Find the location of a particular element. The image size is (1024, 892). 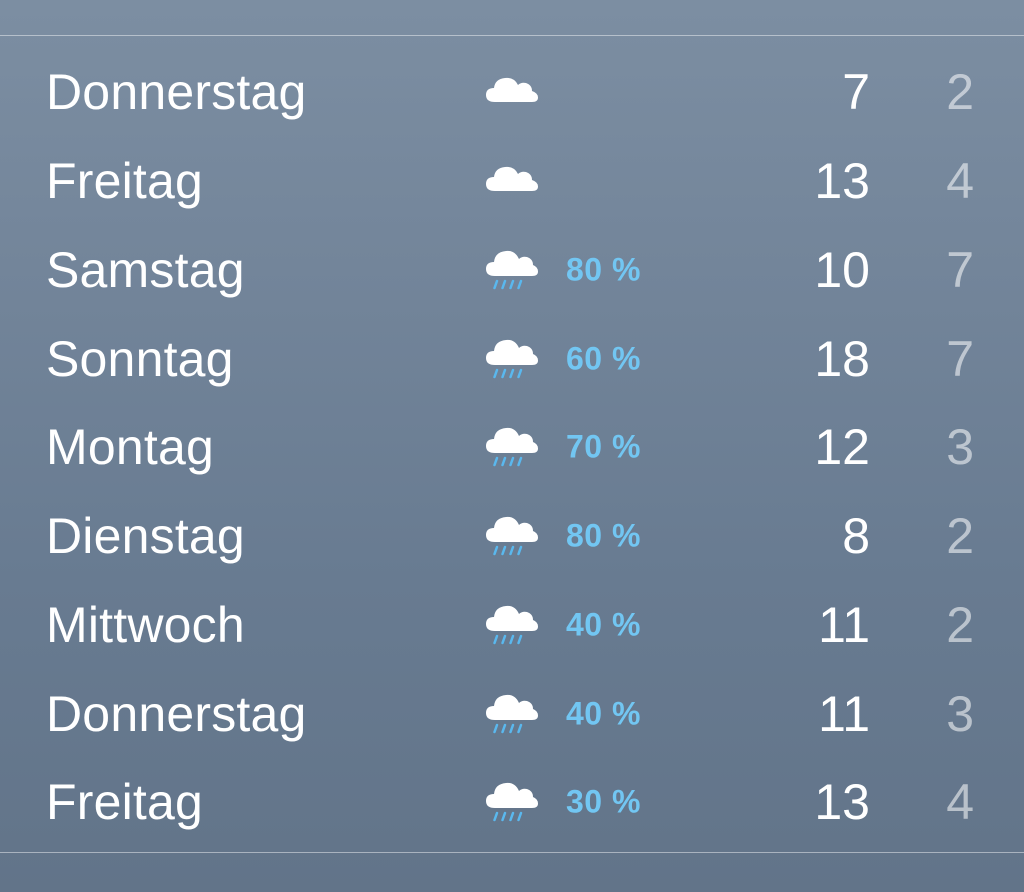

day-name: Sonntag is located at coordinates (140, 358).